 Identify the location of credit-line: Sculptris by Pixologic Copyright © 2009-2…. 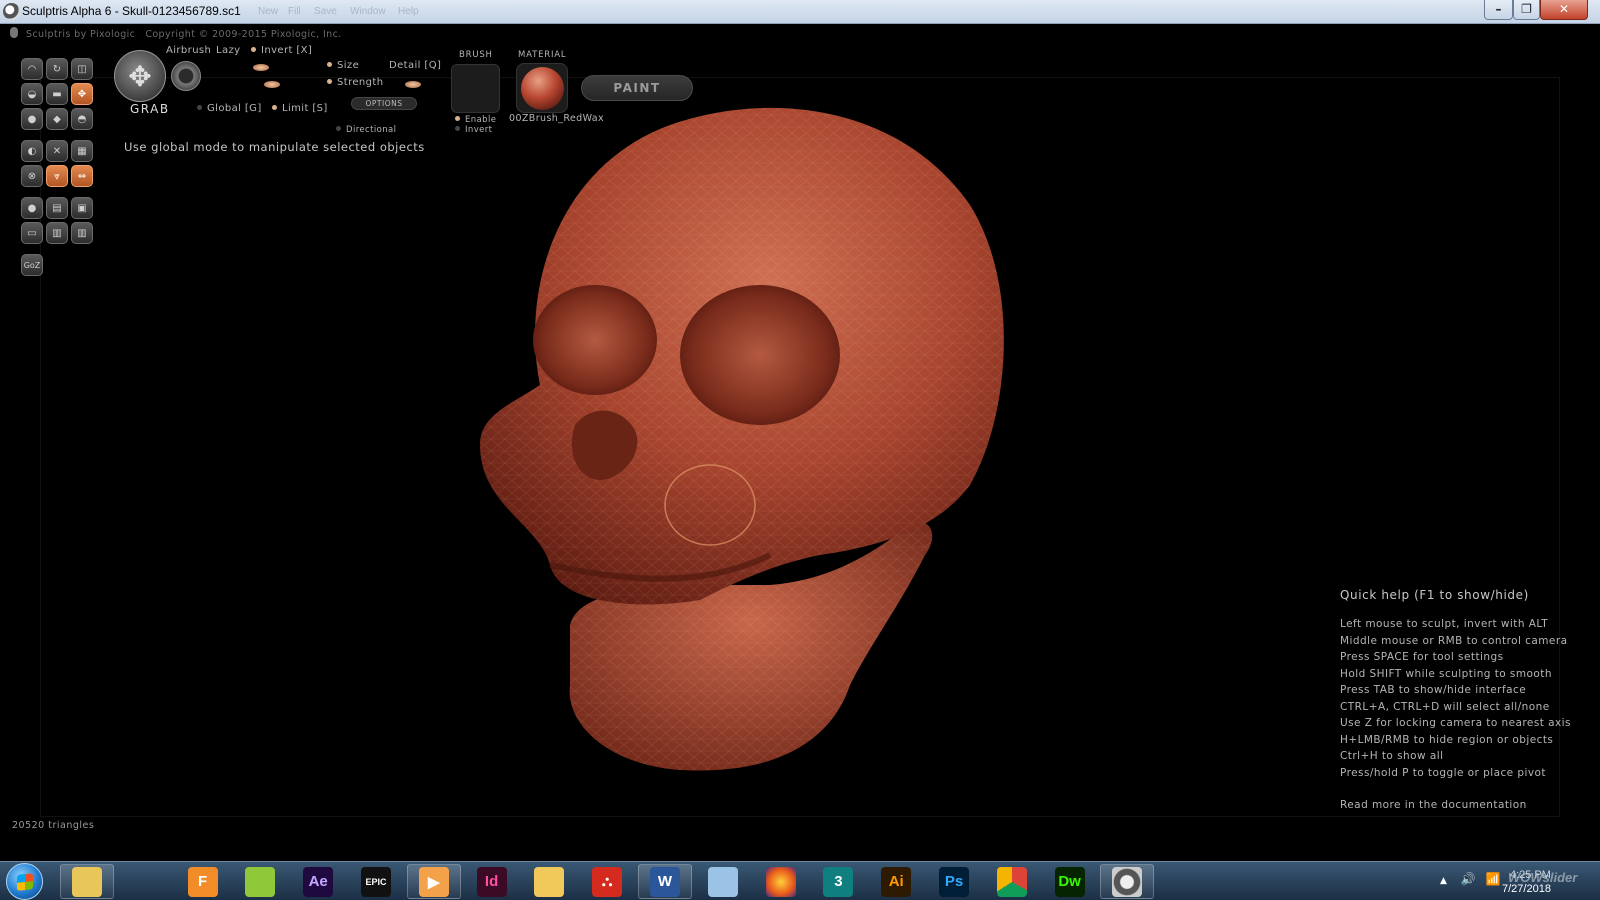
(176, 33).